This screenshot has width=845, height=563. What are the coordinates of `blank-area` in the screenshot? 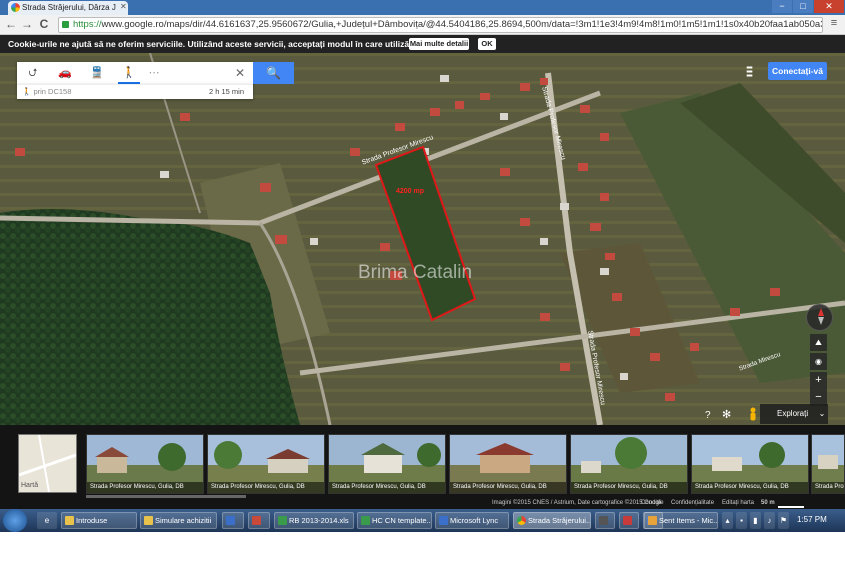 It's located at (422, 547).